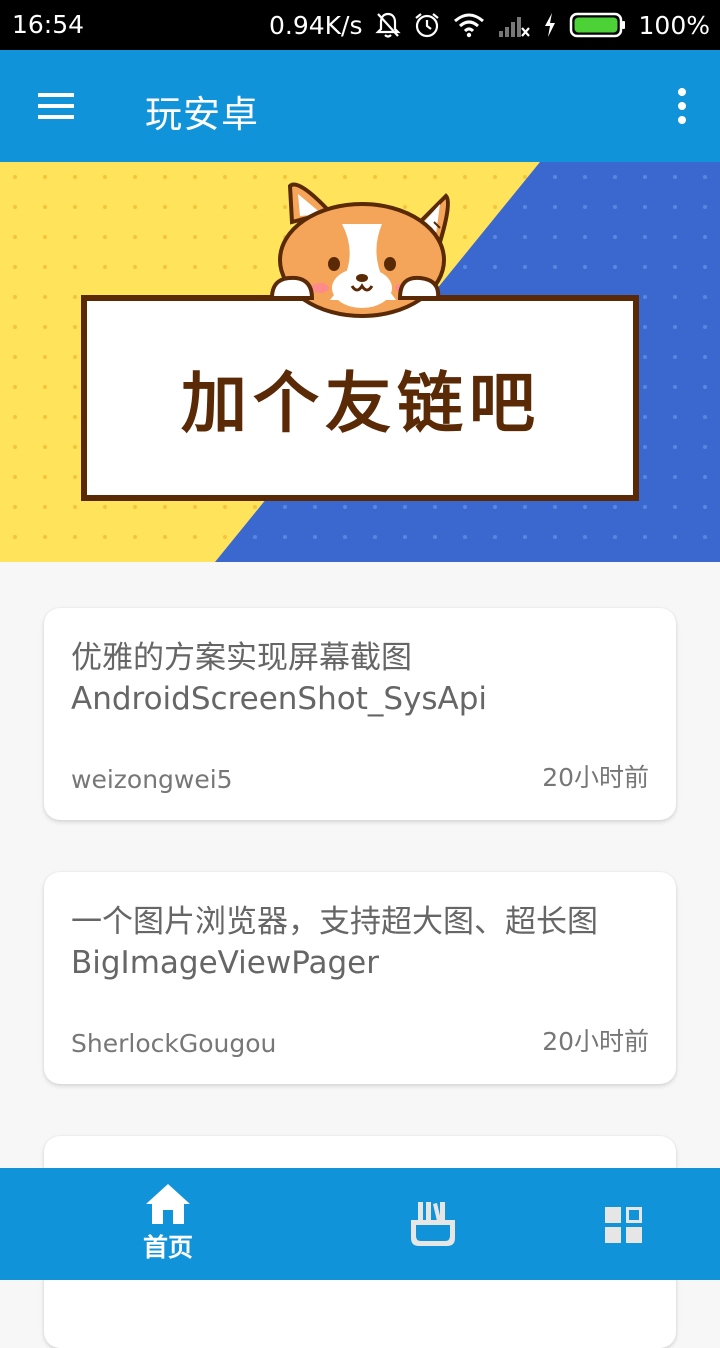  I want to click on article-author: SherlockGougou, so click(174, 1043).